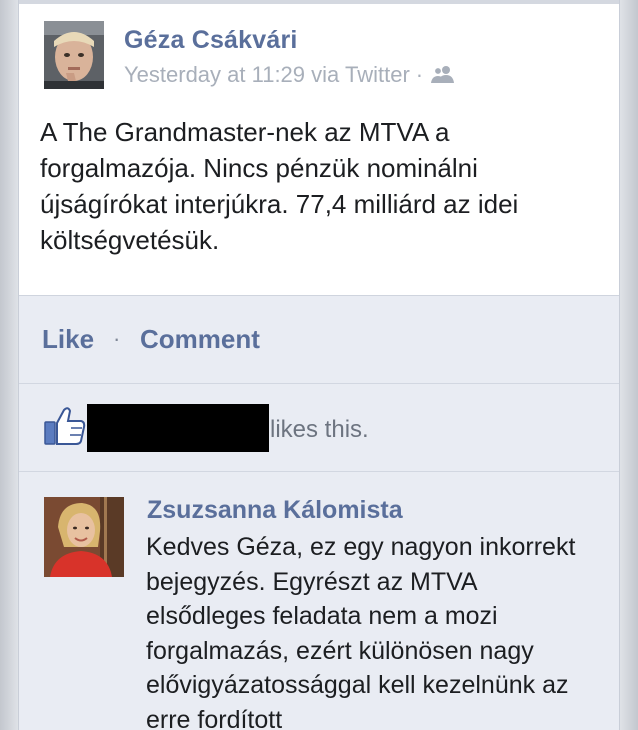 This screenshot has width=638, height=730. What do you see at coordinates (267, 74) in the screenshot?
I see `post-timestamp: Yesterday at 11:29 via Twitter` at bounding box center [267, 74].